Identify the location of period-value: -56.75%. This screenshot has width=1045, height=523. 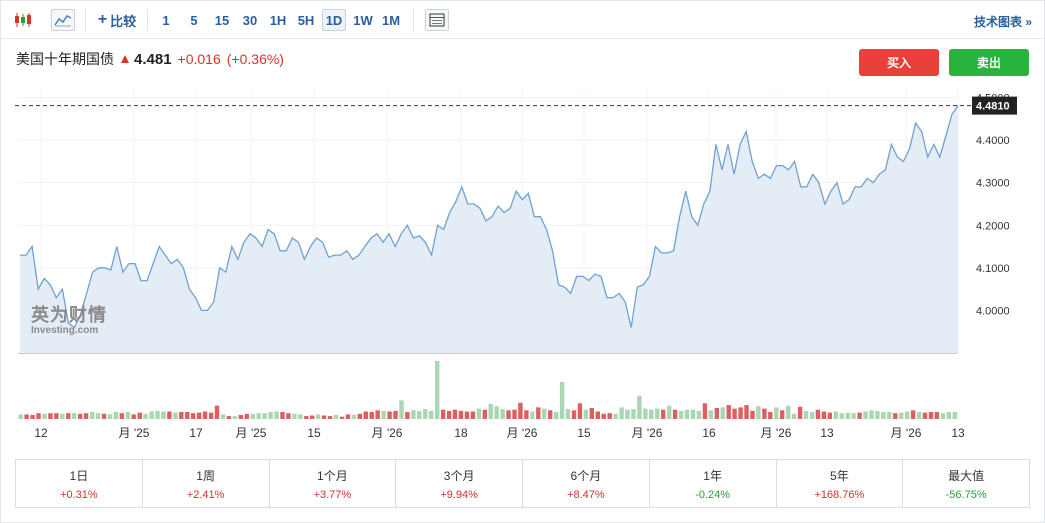
(966, 494).